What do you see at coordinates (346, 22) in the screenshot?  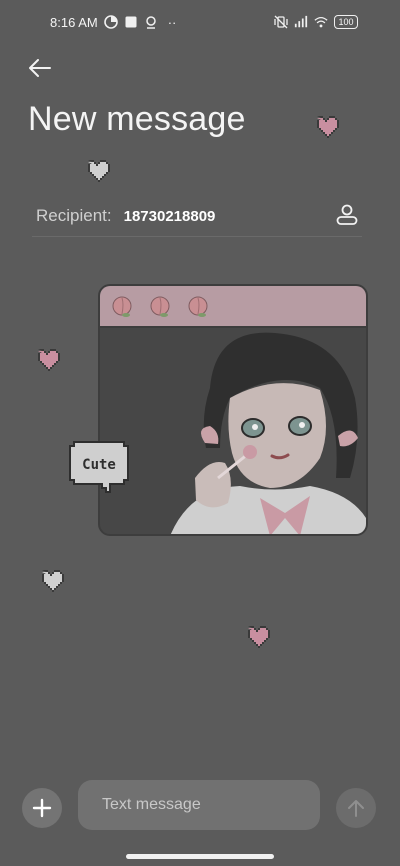 I see `battery-icon: 100` at bounding box center [346, 22].